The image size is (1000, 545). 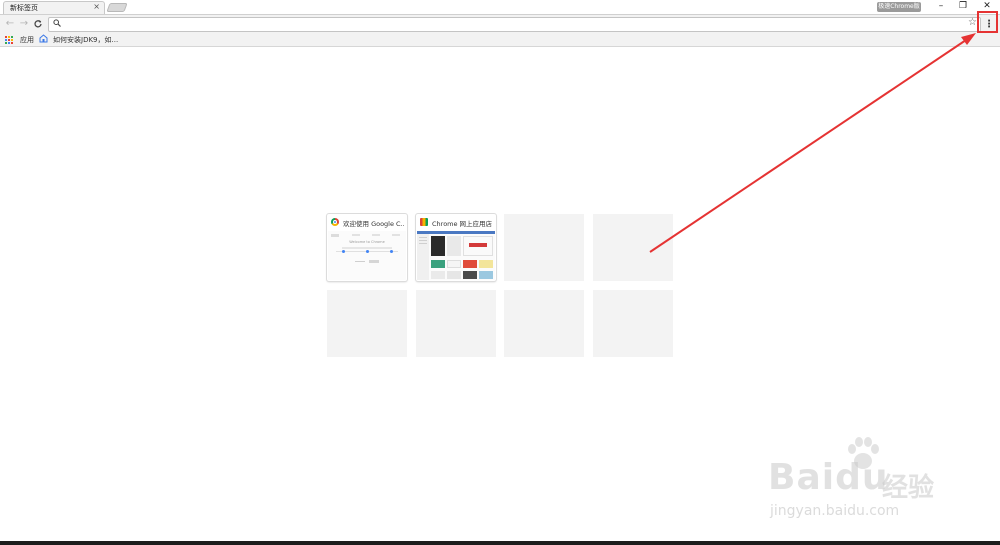 I want to click on watermark-suffix: 经验, so click(x=908, y=488).